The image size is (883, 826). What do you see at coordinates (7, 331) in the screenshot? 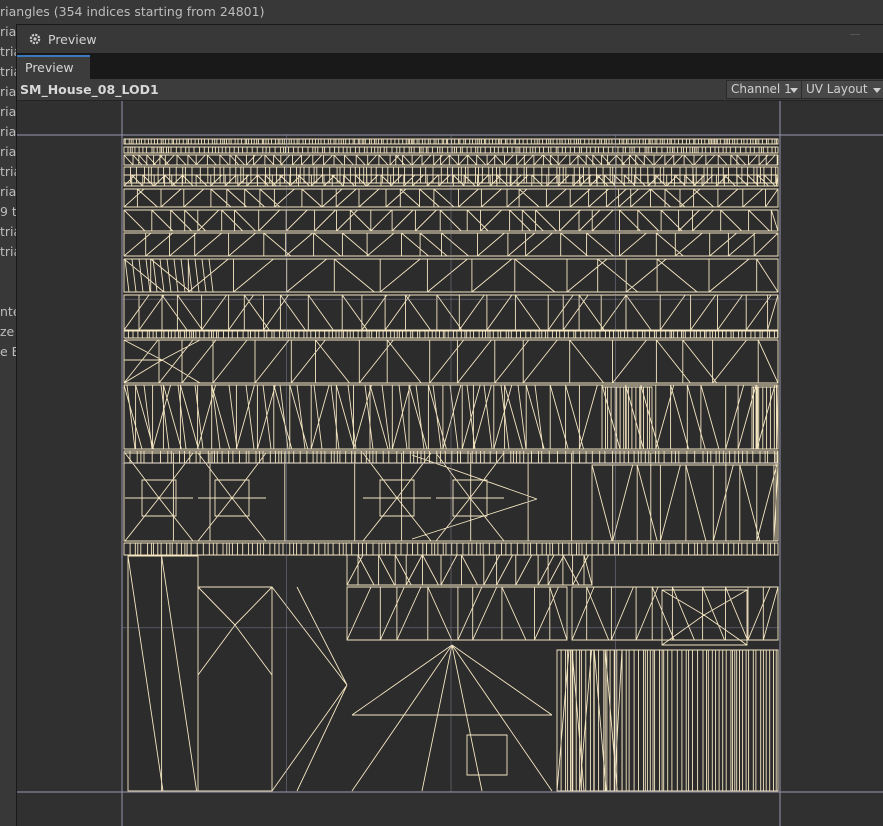
I see `list-item: ze` at bounding box center [7, 331].